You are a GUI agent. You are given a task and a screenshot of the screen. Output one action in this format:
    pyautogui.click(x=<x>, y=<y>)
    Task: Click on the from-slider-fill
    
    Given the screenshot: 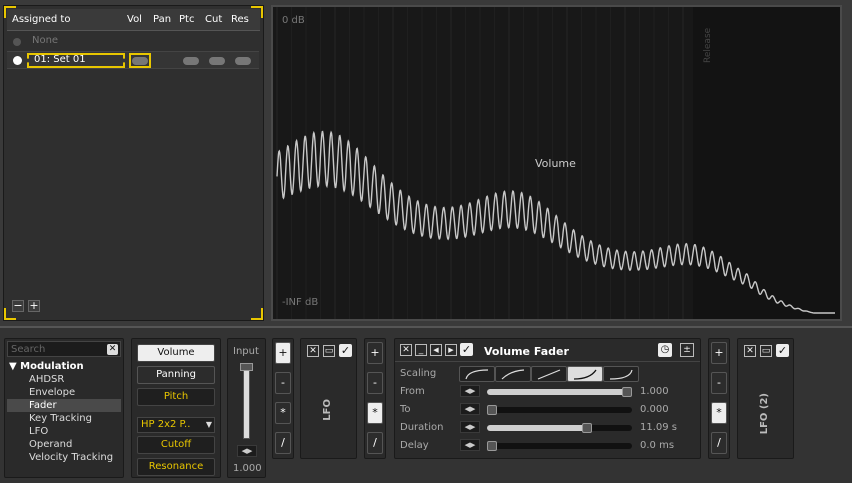 What is the action you would take?
    pyautogui.click(x=559, y=392)
    